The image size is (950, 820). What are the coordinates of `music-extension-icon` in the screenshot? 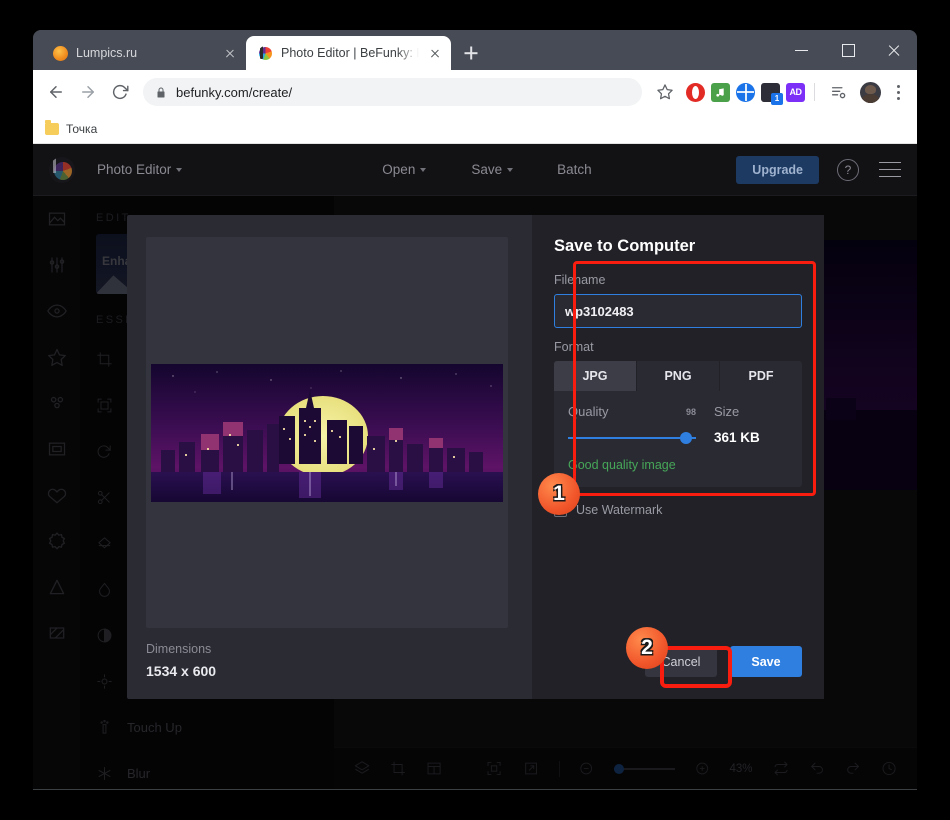 It's located at (720, 92).